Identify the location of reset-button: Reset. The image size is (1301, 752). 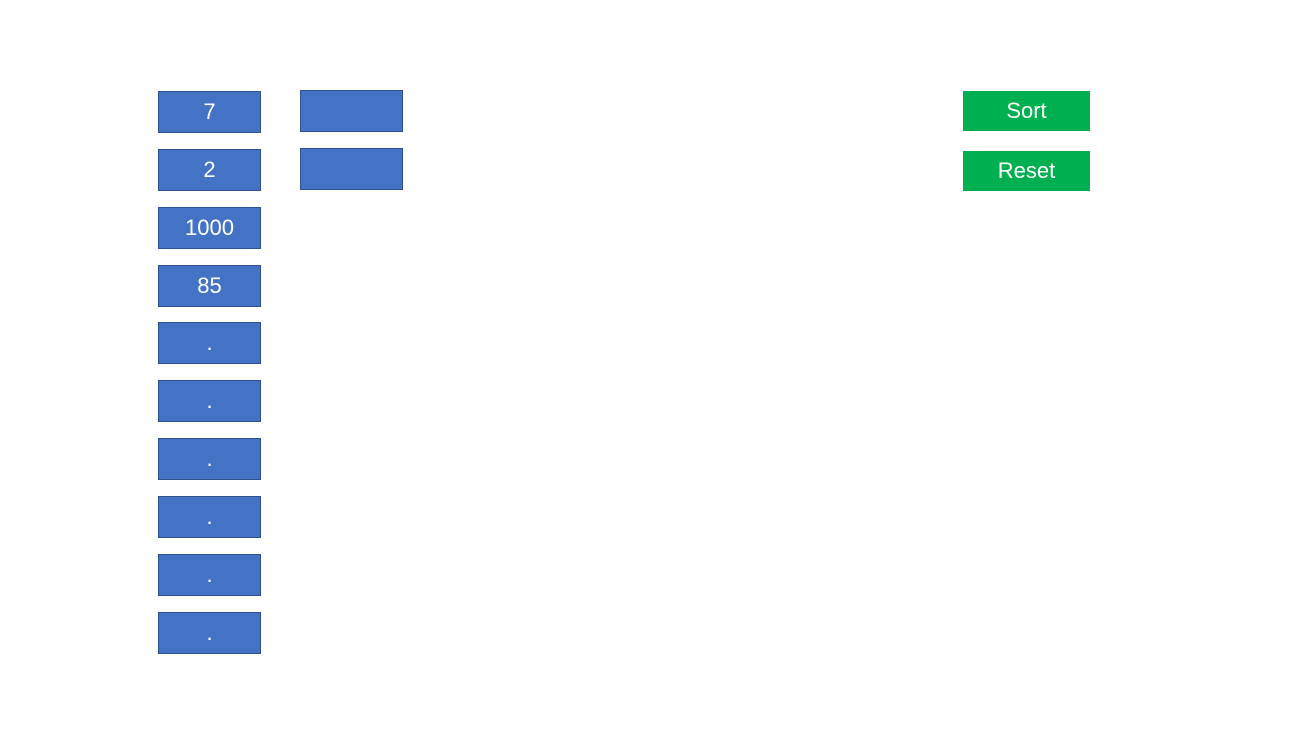
(1026, 171).